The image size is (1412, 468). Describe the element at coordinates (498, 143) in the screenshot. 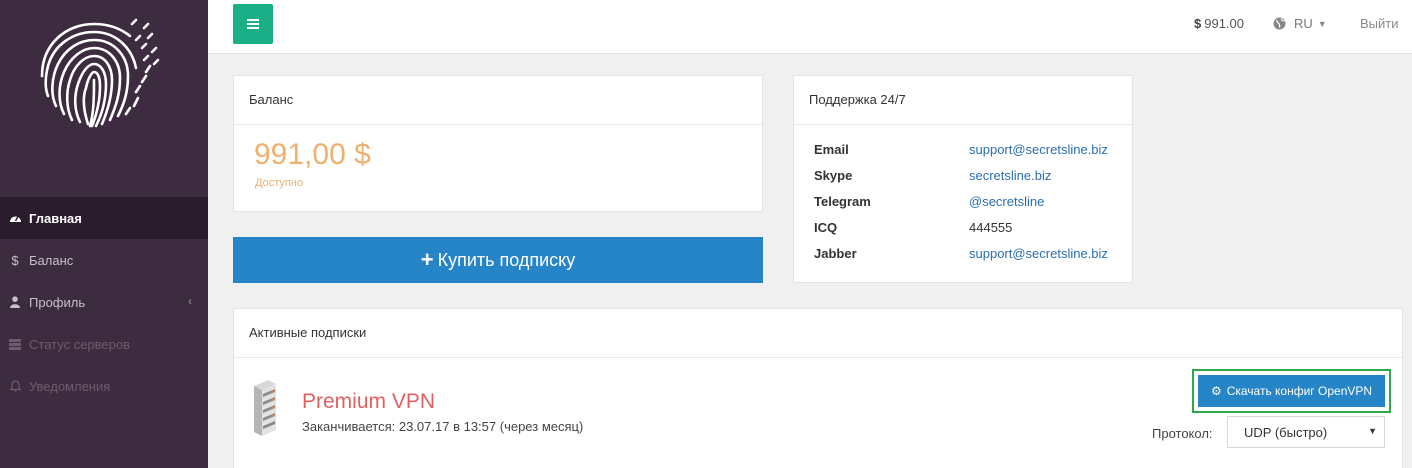

I see `balance-panel: Баланс 991,00 $ Доступно` at that location.